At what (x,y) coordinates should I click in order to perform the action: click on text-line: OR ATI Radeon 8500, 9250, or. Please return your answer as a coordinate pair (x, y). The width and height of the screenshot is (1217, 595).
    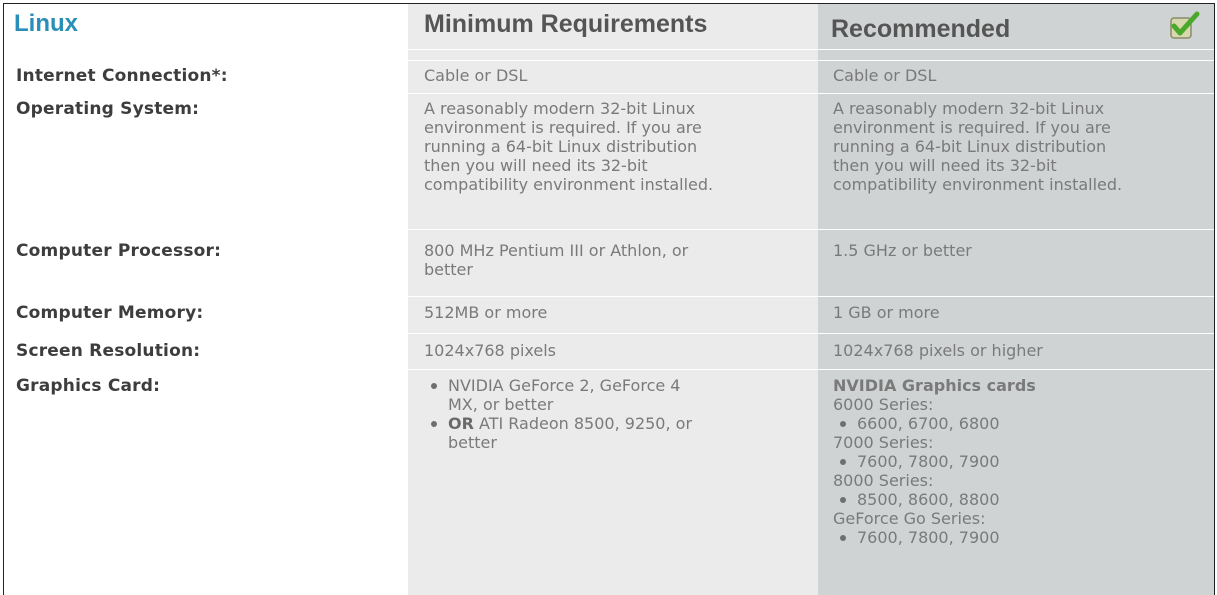
    Looking at the image, I should click on (628, 423).